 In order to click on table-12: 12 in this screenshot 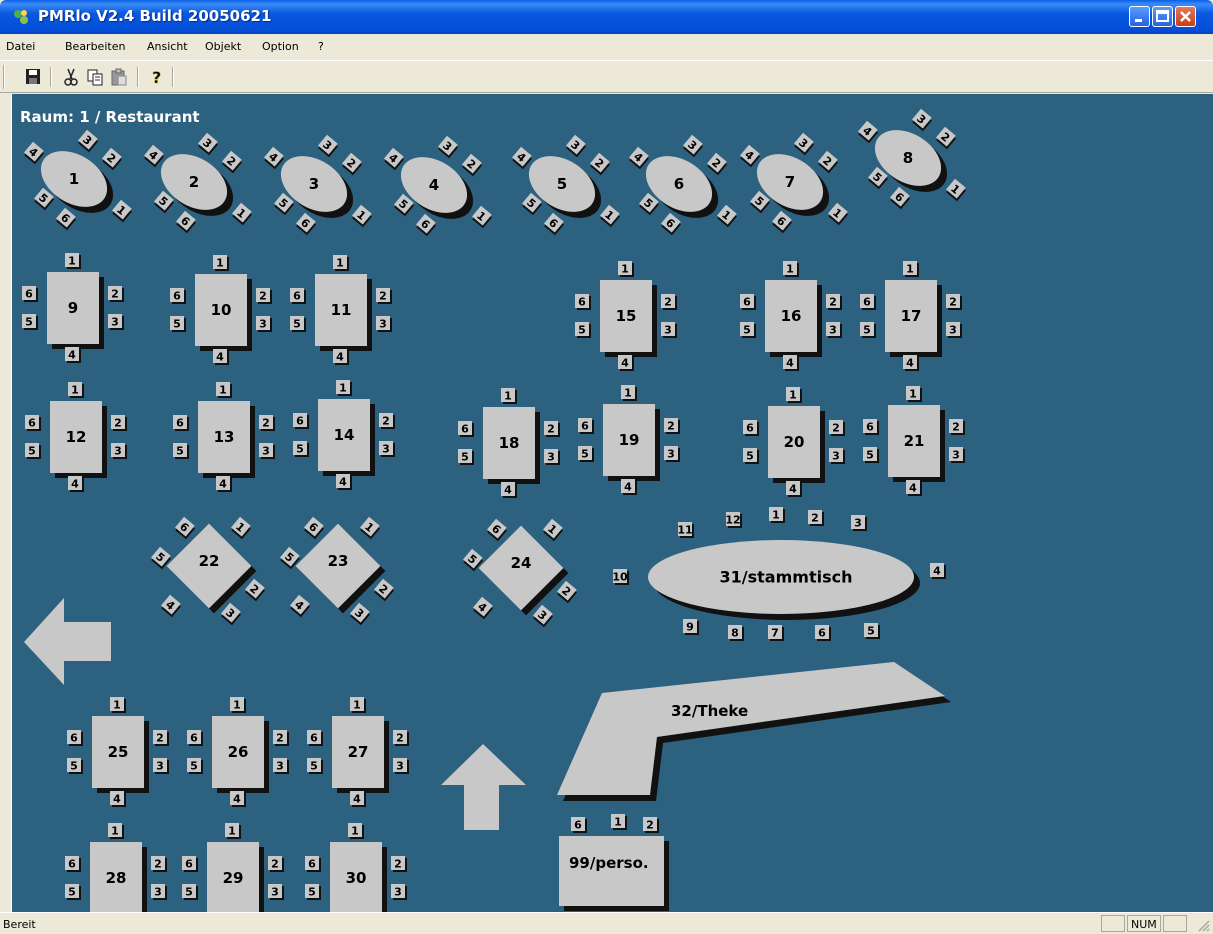, I will do `click(78, 439)`.